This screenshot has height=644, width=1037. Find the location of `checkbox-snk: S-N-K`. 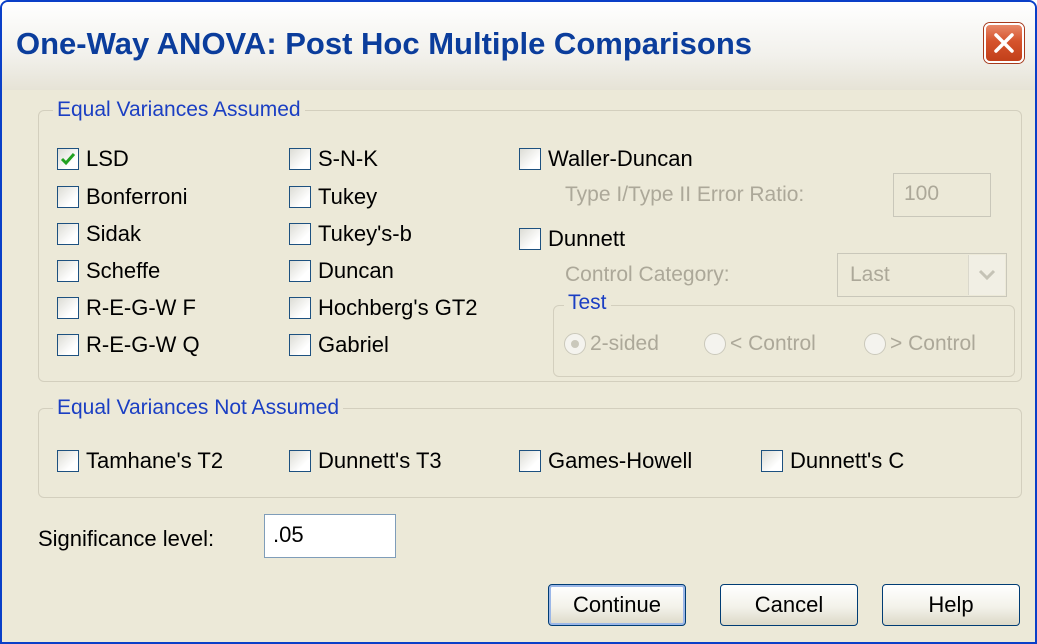

checkbox-snk: S-N-K is located at coordinates (333, 159).